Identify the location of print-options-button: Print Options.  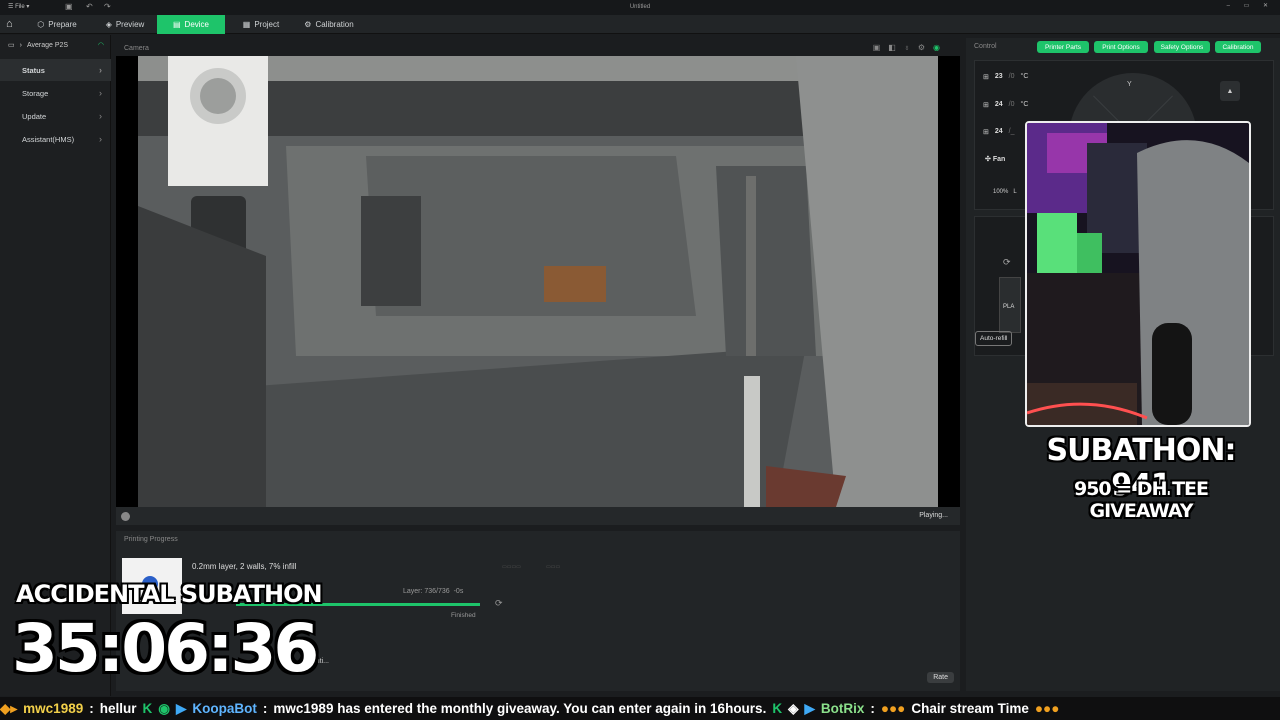
(1121, 47).